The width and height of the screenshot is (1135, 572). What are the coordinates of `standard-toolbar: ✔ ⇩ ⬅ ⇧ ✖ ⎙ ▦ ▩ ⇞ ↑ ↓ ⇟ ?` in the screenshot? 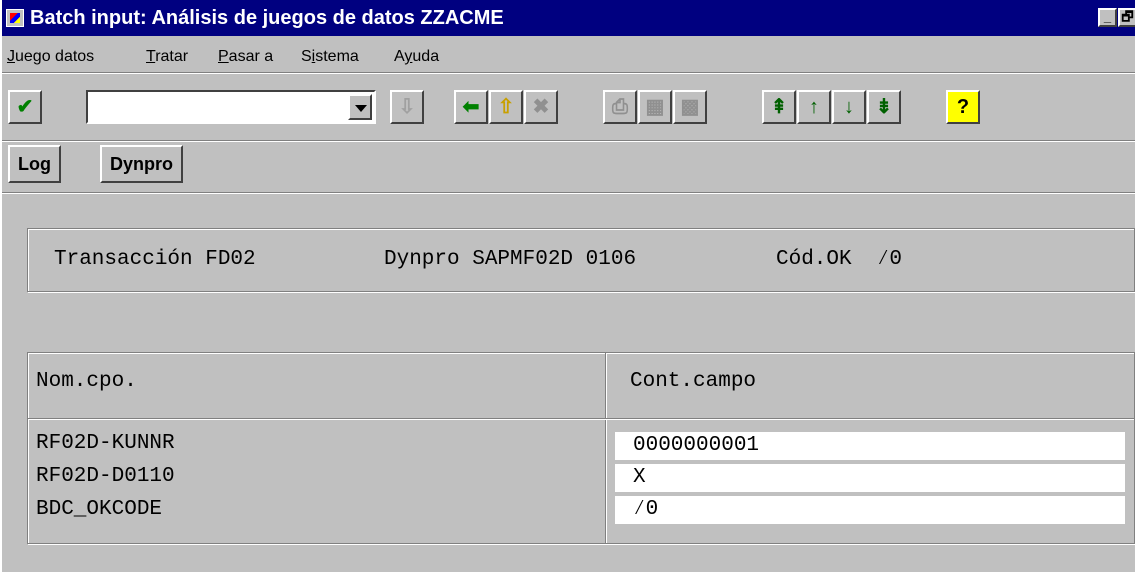 It's located at (571, 113).